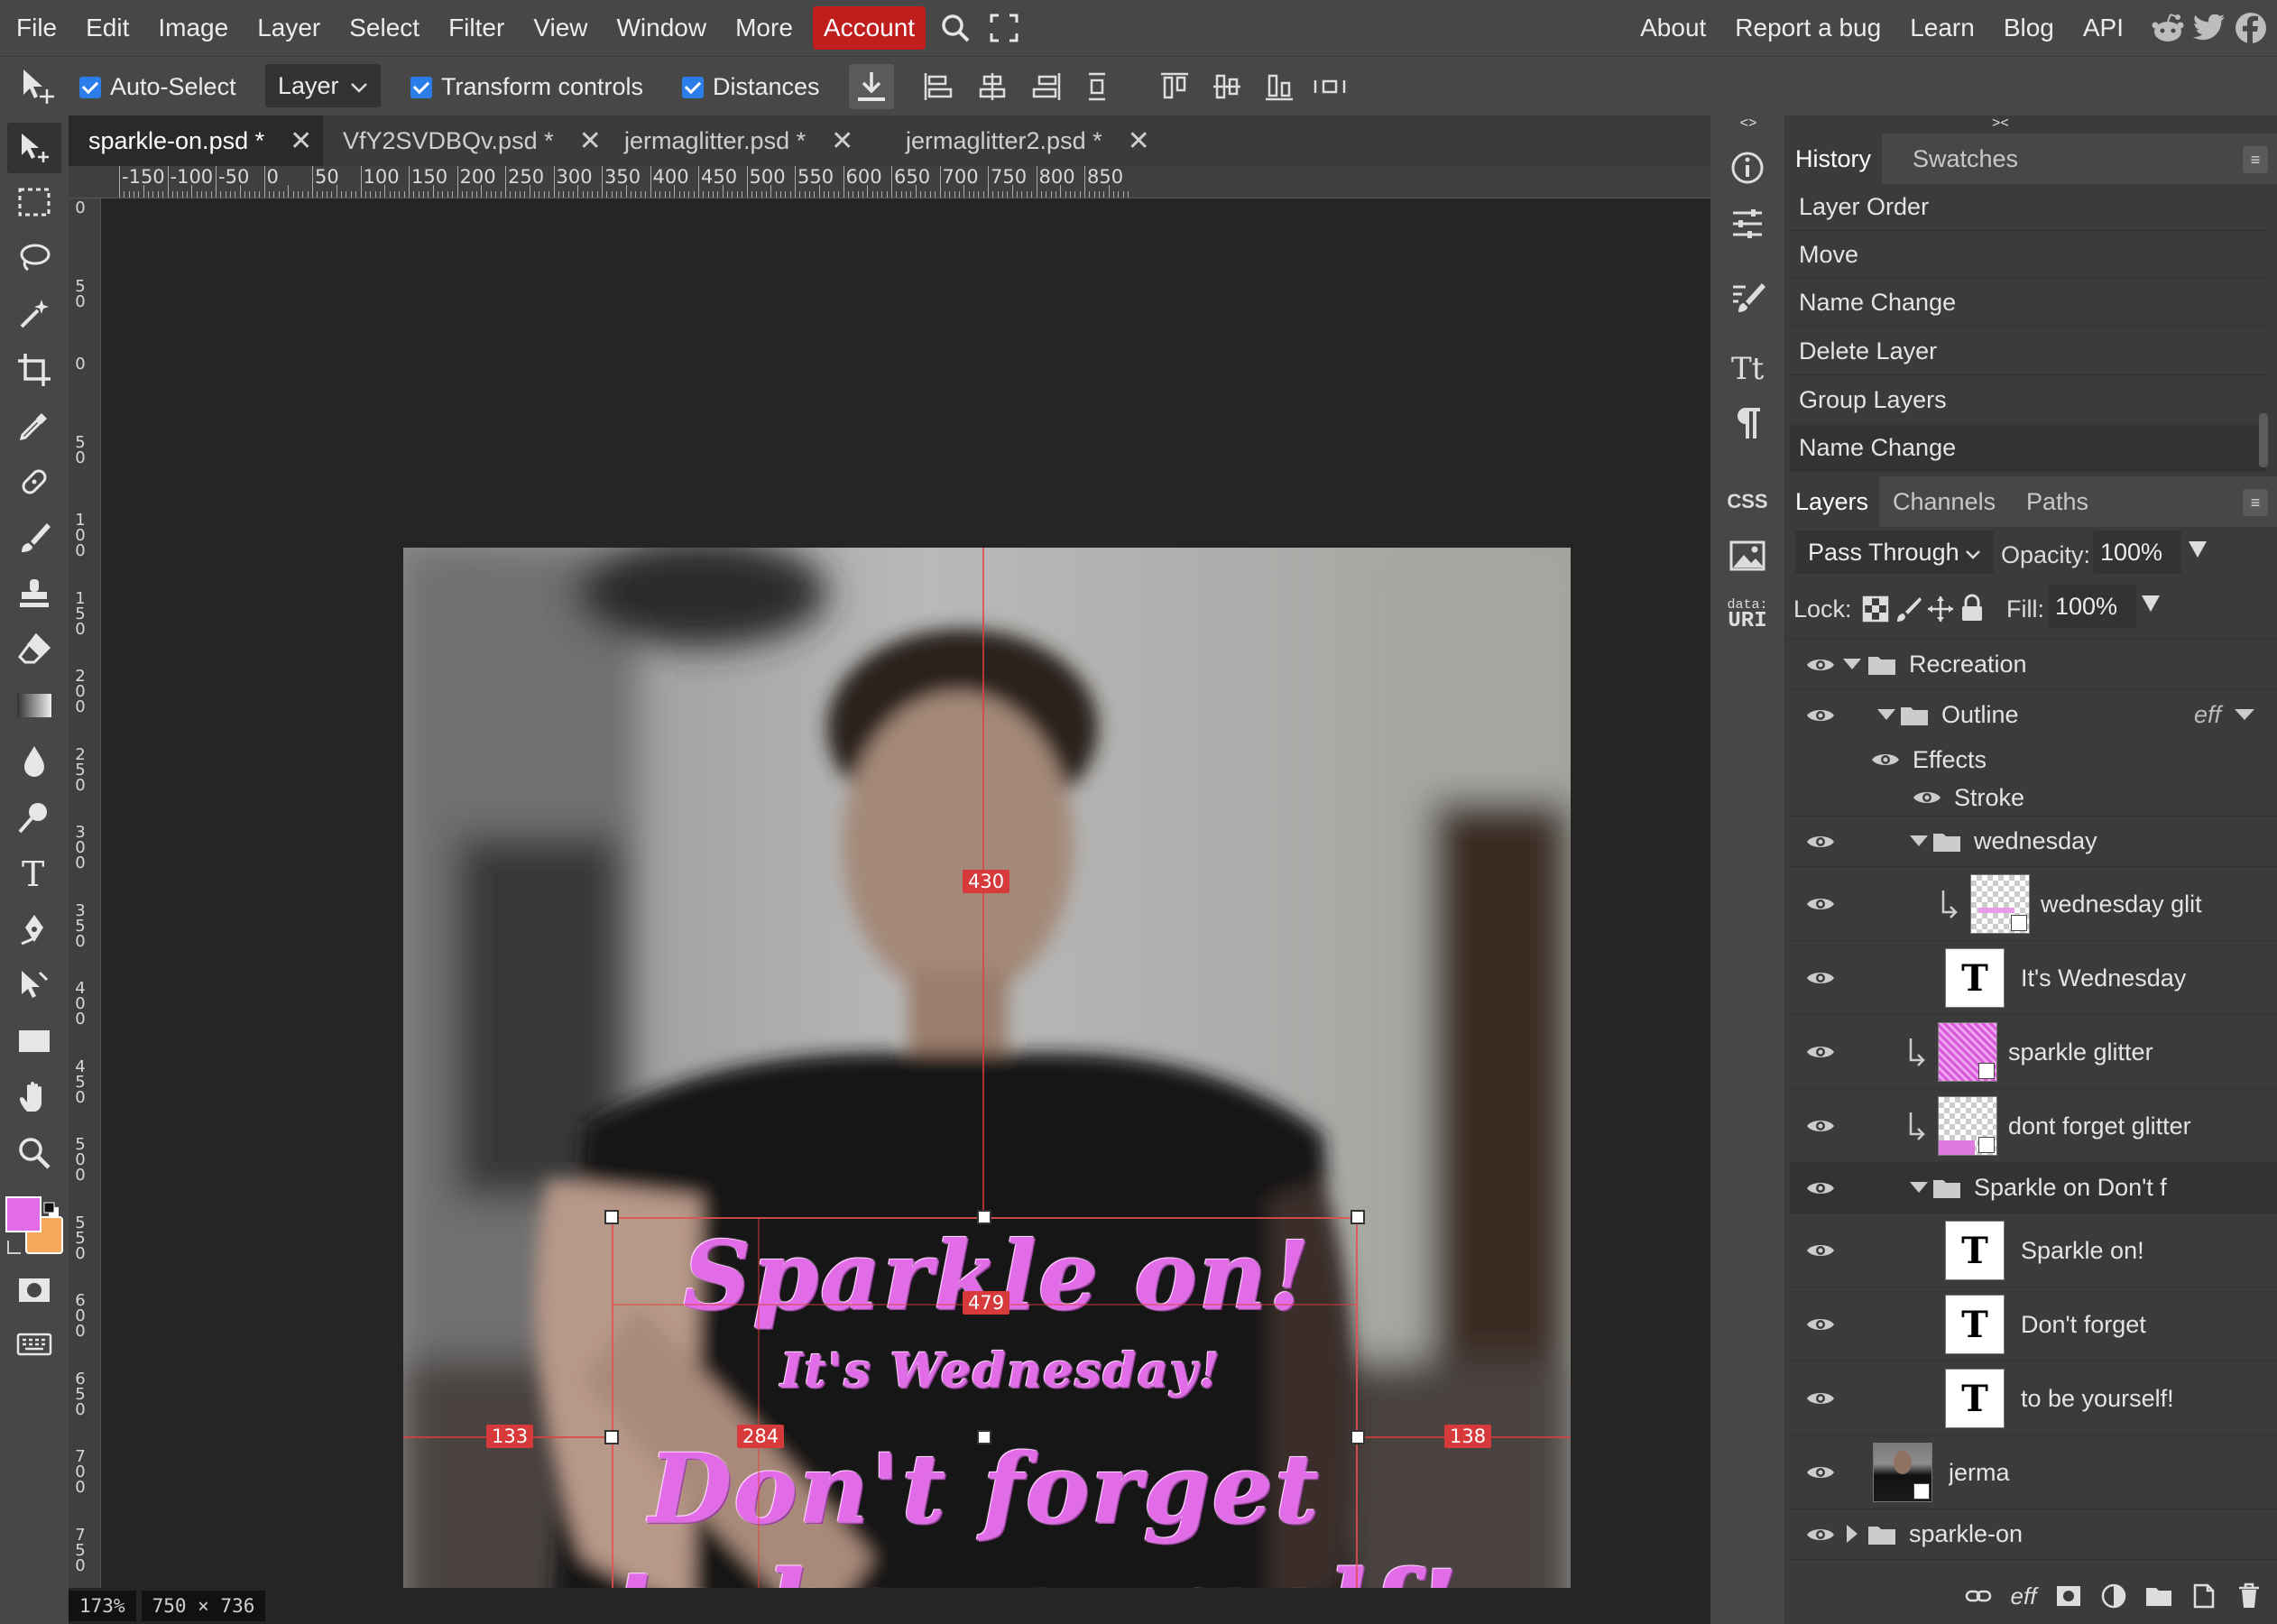 The width and height of the screenshot is (2277, 1624). I want to click on layer-effects-icon: eff, so click(2023, 1596).